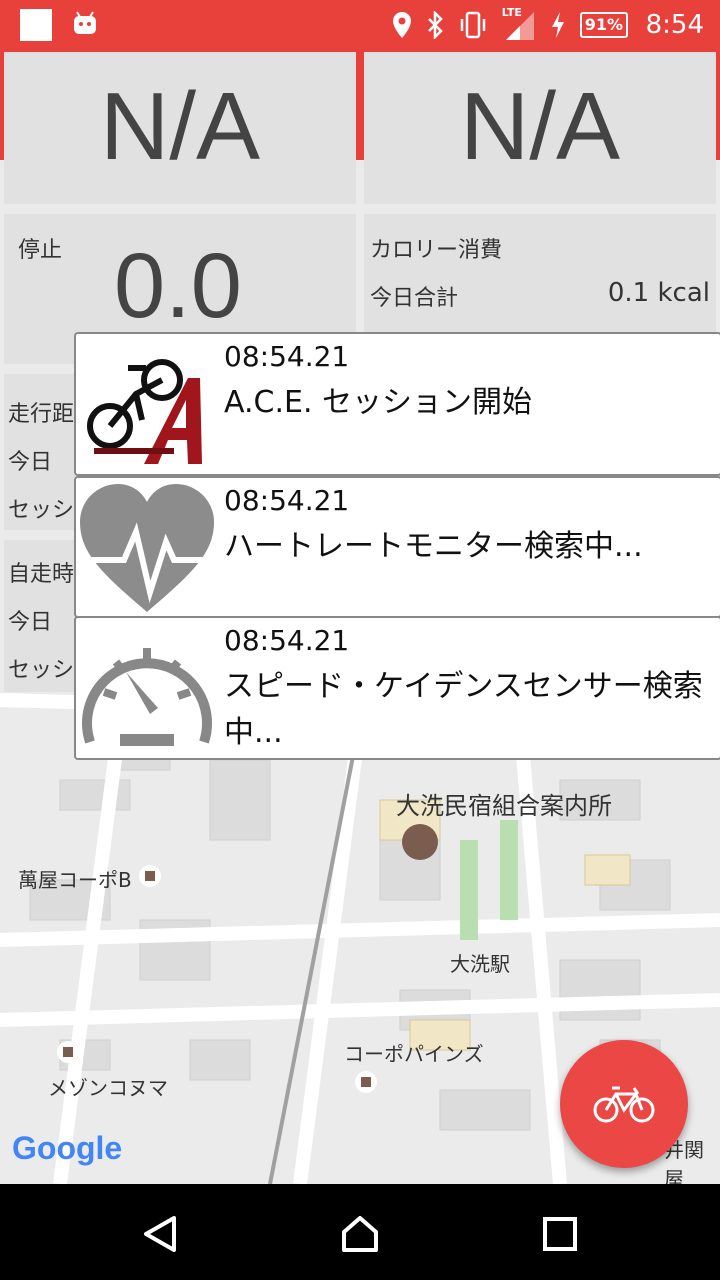 Image resolution: width=720 pixels, height=1280 pixels. I want to click on distance-title: 走行距, so click(41, 414).